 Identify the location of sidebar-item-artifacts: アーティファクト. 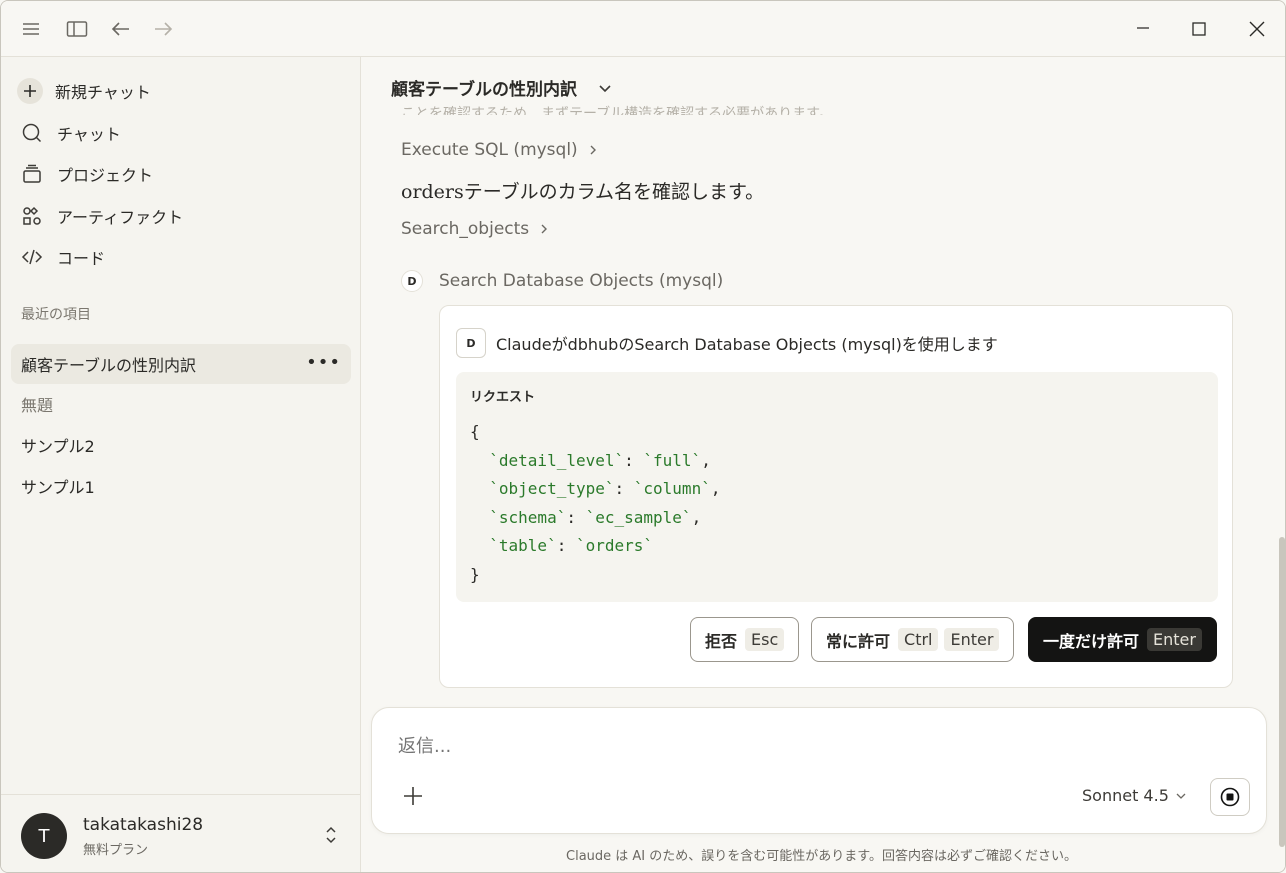
(181, 216).